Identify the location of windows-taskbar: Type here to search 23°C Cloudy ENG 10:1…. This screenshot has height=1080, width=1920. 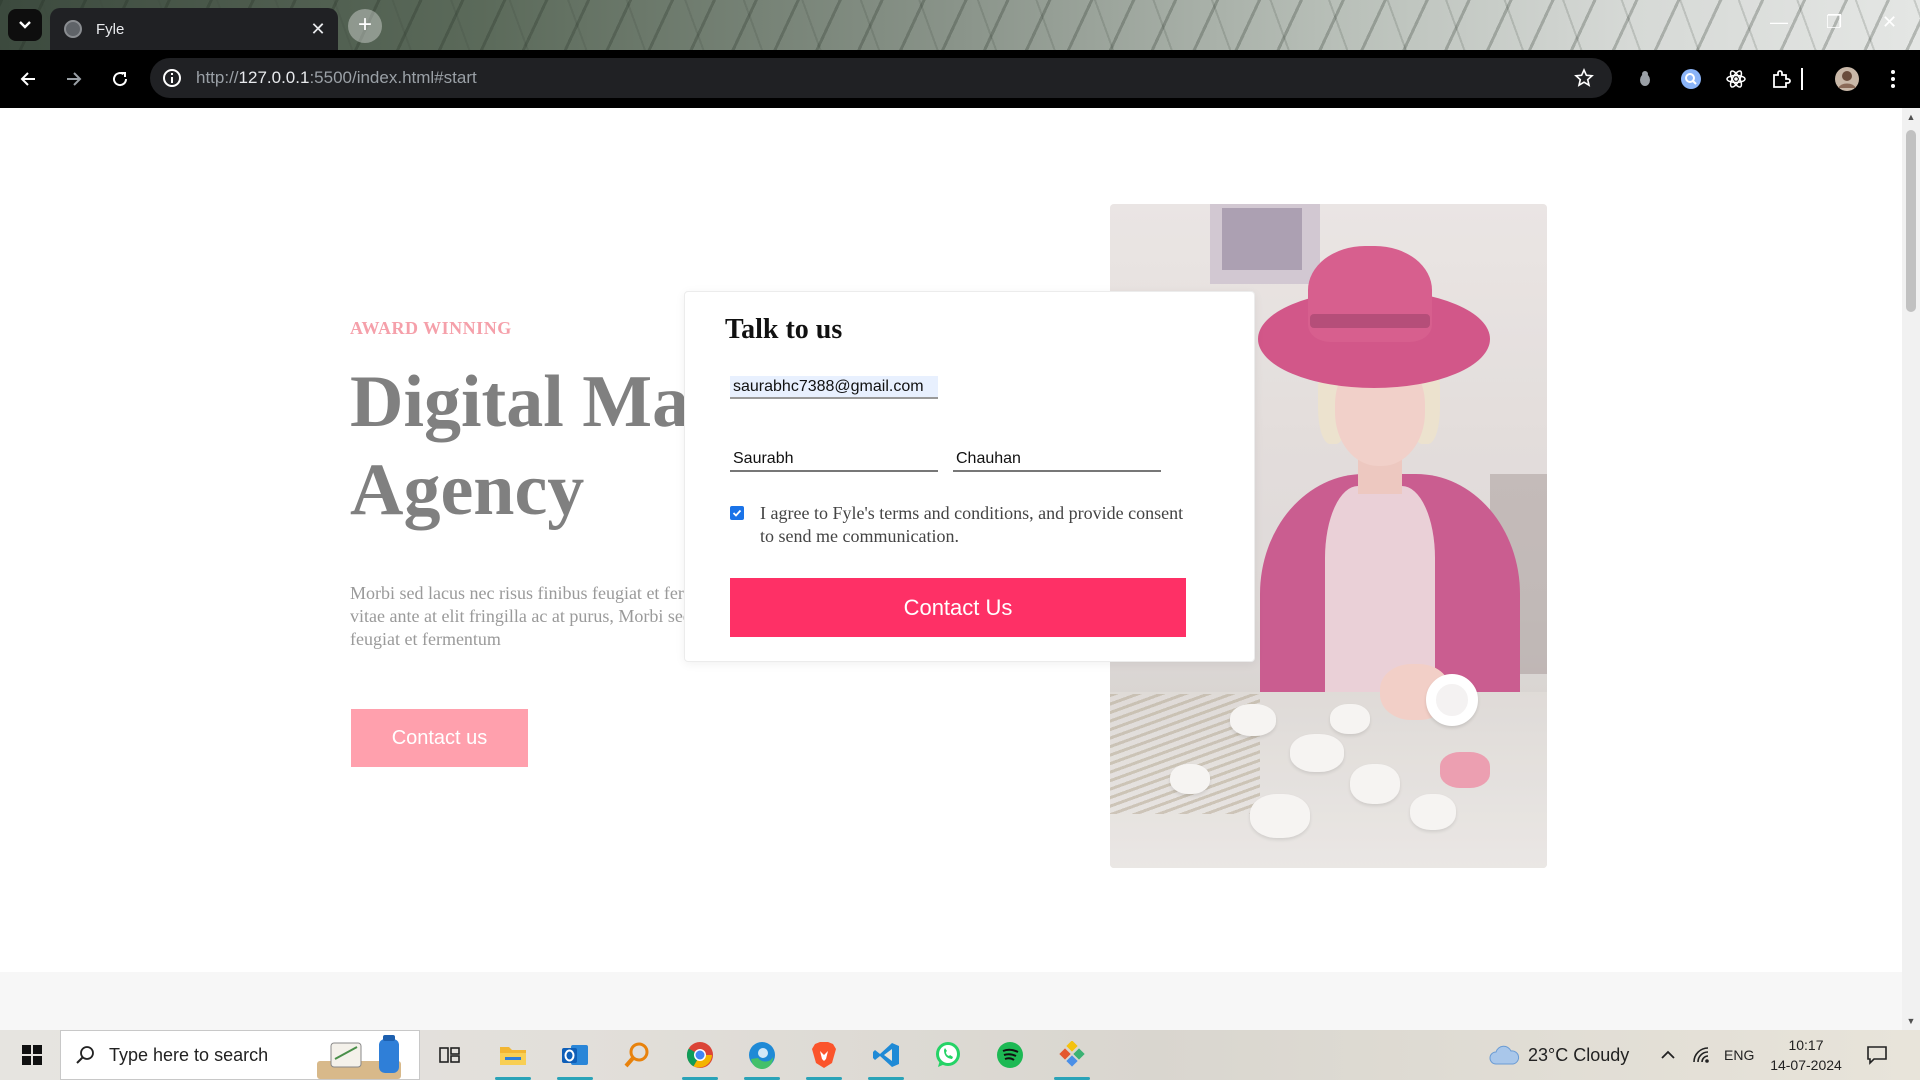
(960, 1055).